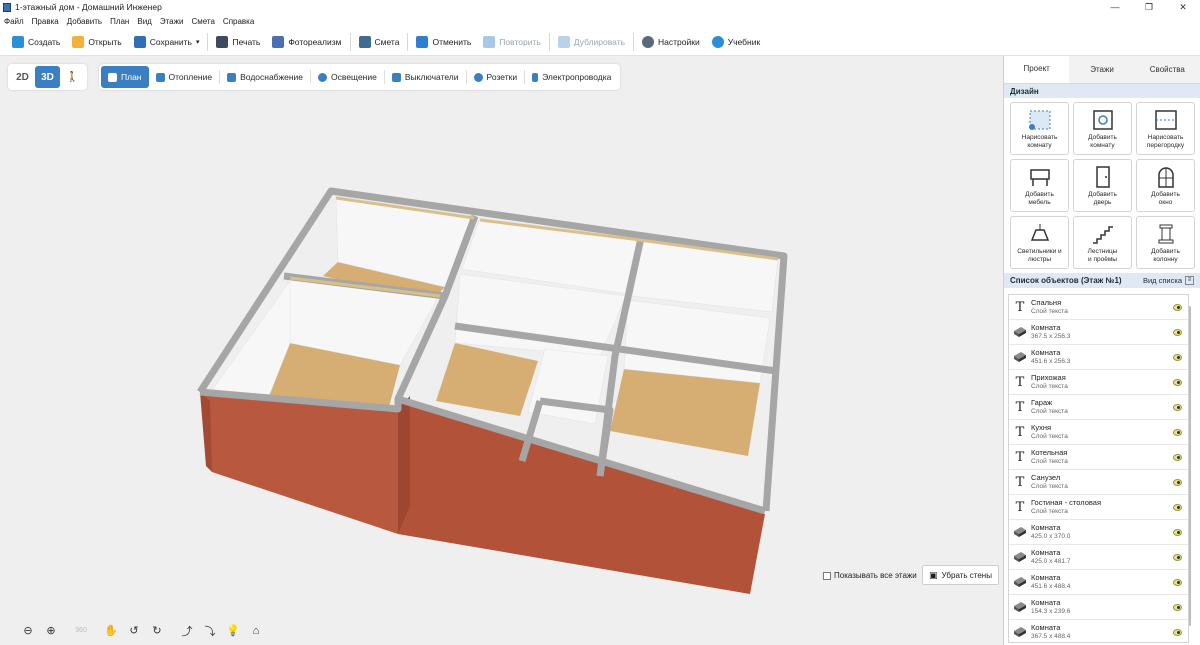  I want to click on draw-room-button: Нарисовать комнату, so click(1039, 128).